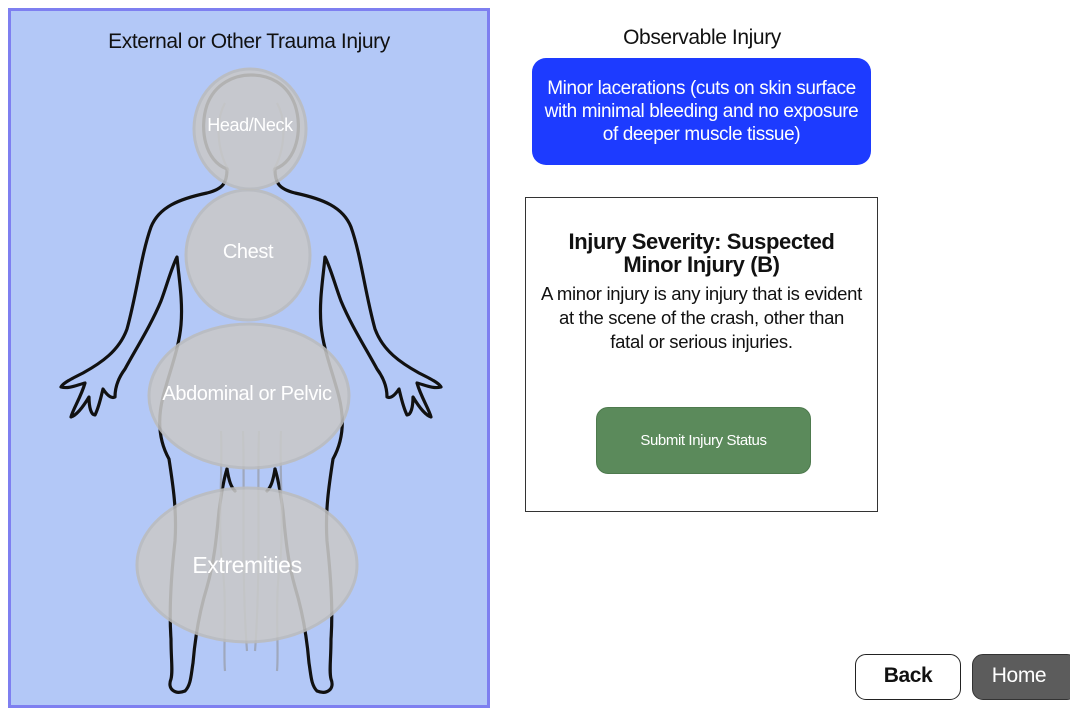 Image resolution: width=1070 pixels, height=711 pixels. I want to click on head-neck-label: Head/Neck, so click(250, 125).